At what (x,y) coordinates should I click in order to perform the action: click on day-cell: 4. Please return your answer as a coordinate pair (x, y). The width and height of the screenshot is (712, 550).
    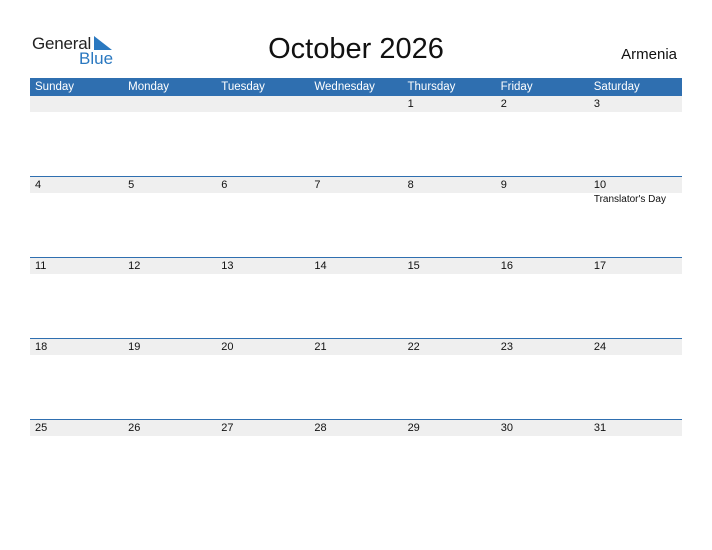
    Looking at the image, I should click on (76, 217).